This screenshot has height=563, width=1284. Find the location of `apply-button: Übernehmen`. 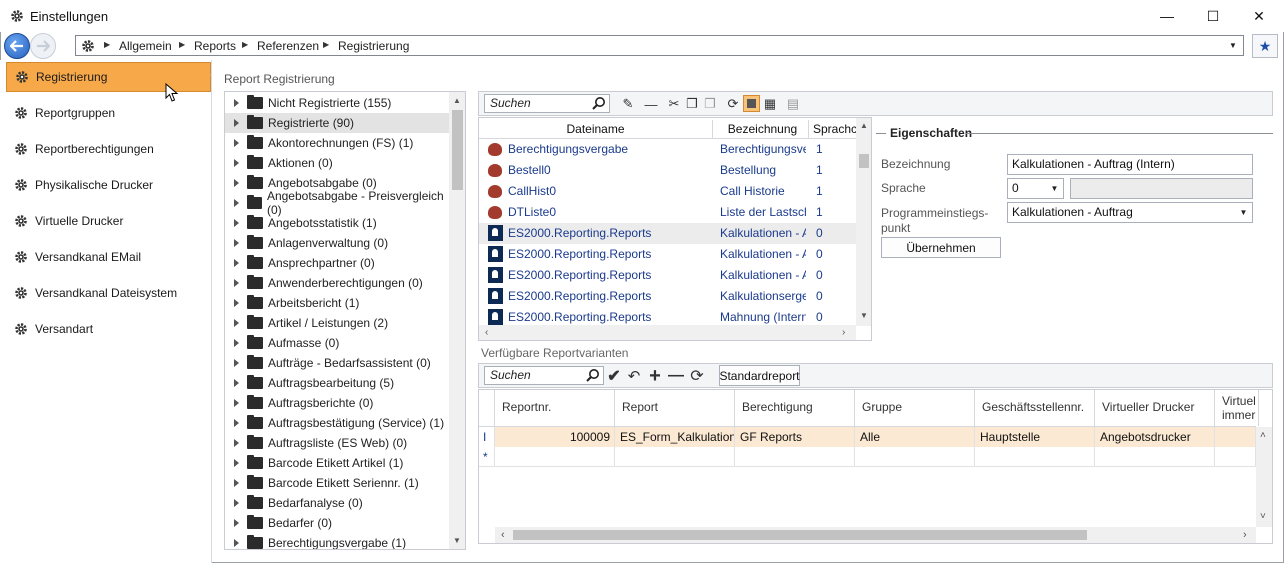

apply-button: Übernehmen is located at coordinates (941, 247).